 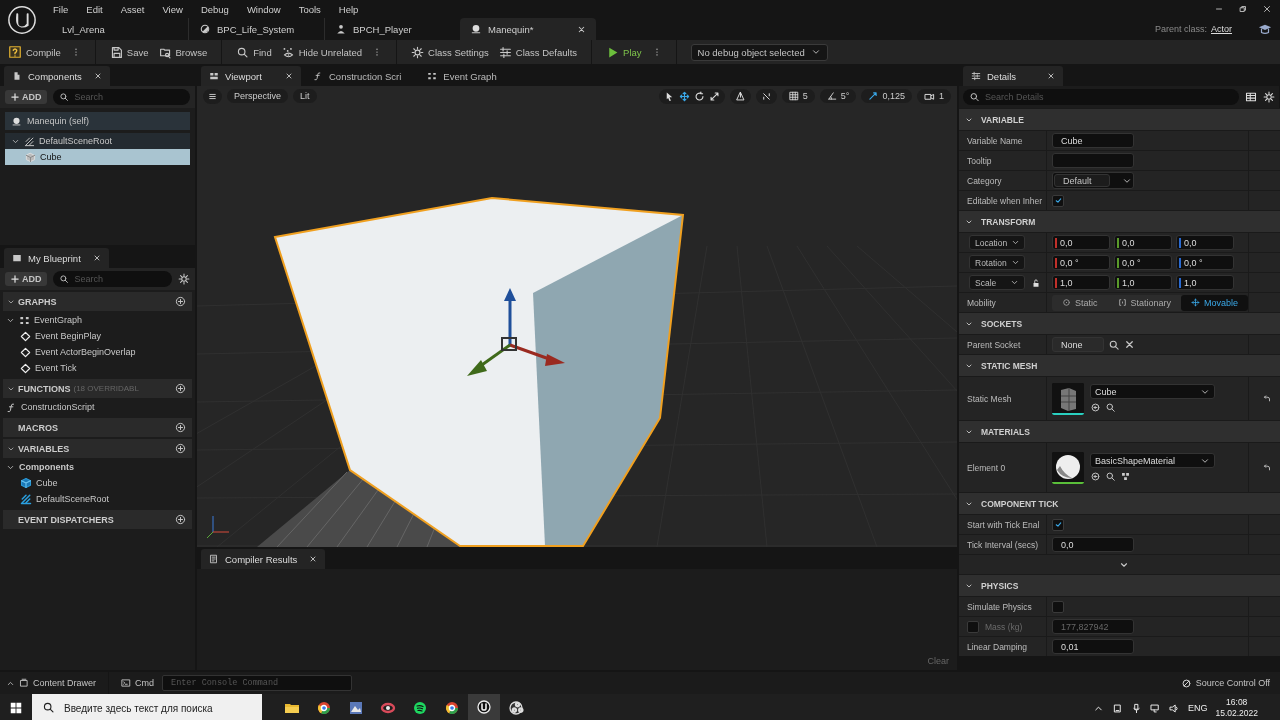 What do you see at coordinates (1117, 708) in the screenshot?
I see `device-icon` at bounding box center [1117, 708].